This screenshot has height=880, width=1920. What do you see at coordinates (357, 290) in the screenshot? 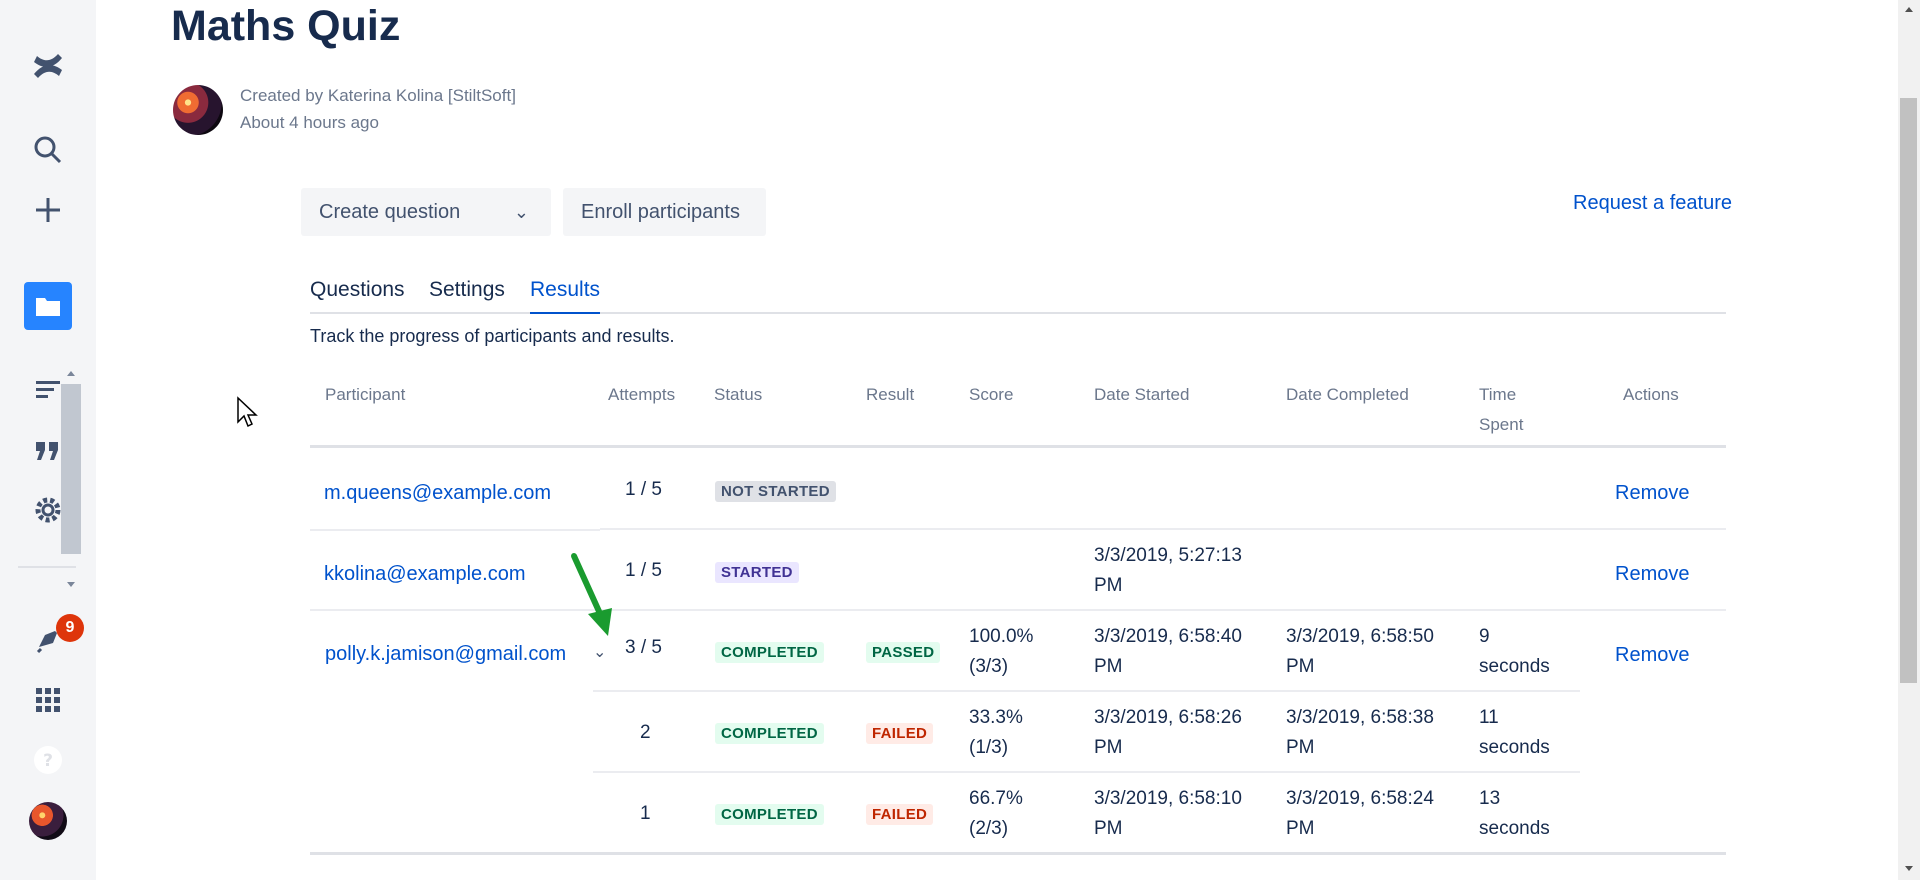
I see `tab-questions: Questions` at bounding box center [357, 290].